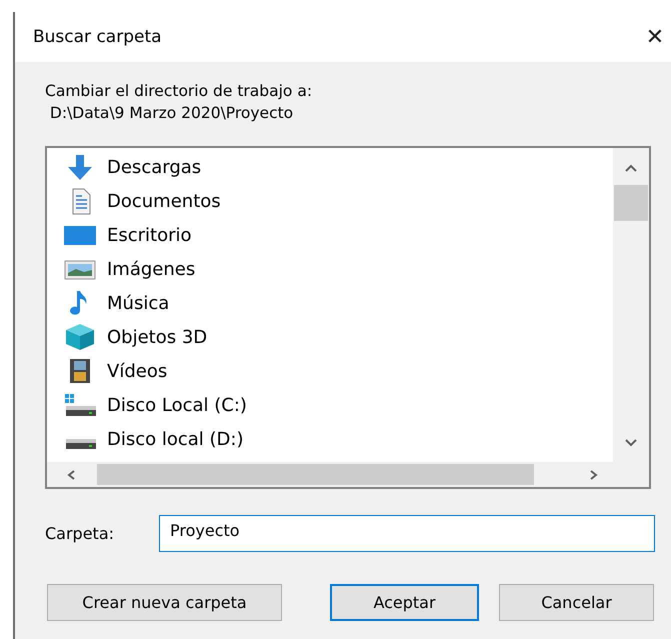 The height and width of the screenshot is (639, 671). What do you see at coordinates (138, 303) in the screenshot?
I see `tree-item: Música` at bounding box center [138, 303].